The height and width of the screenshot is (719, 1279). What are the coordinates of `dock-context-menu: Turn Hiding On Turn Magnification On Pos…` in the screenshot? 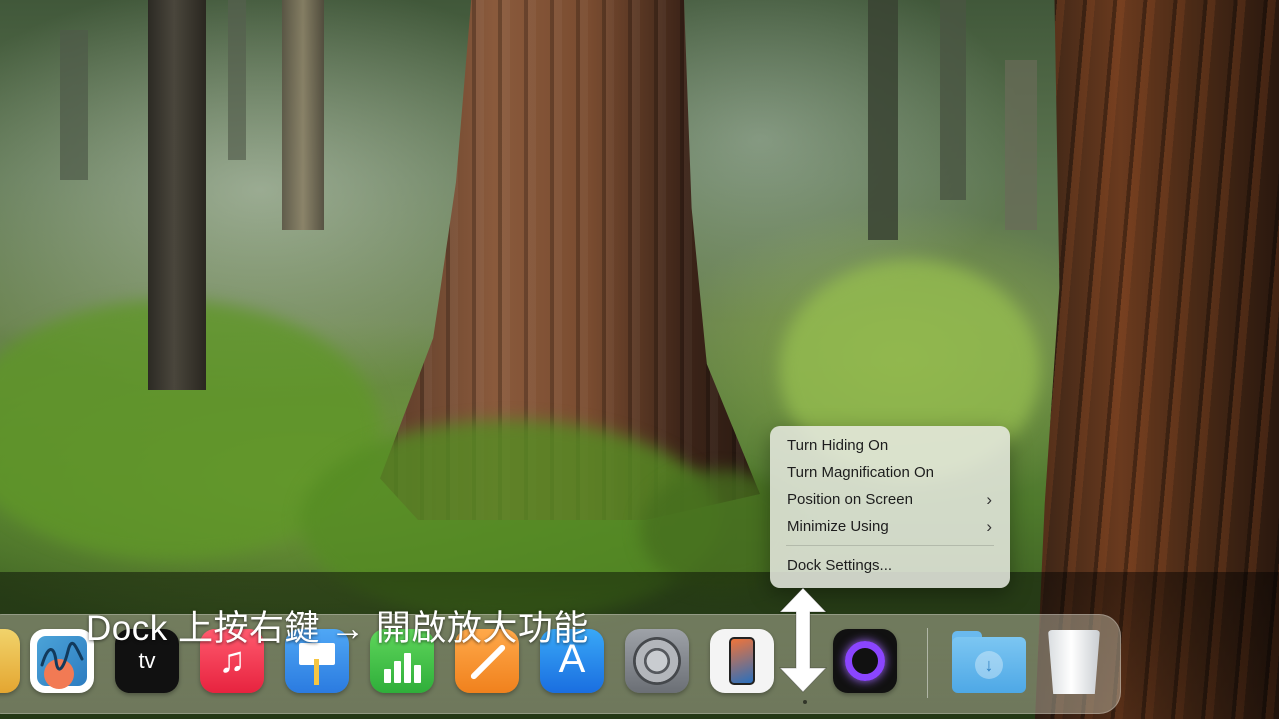 It's located at (890, 507).